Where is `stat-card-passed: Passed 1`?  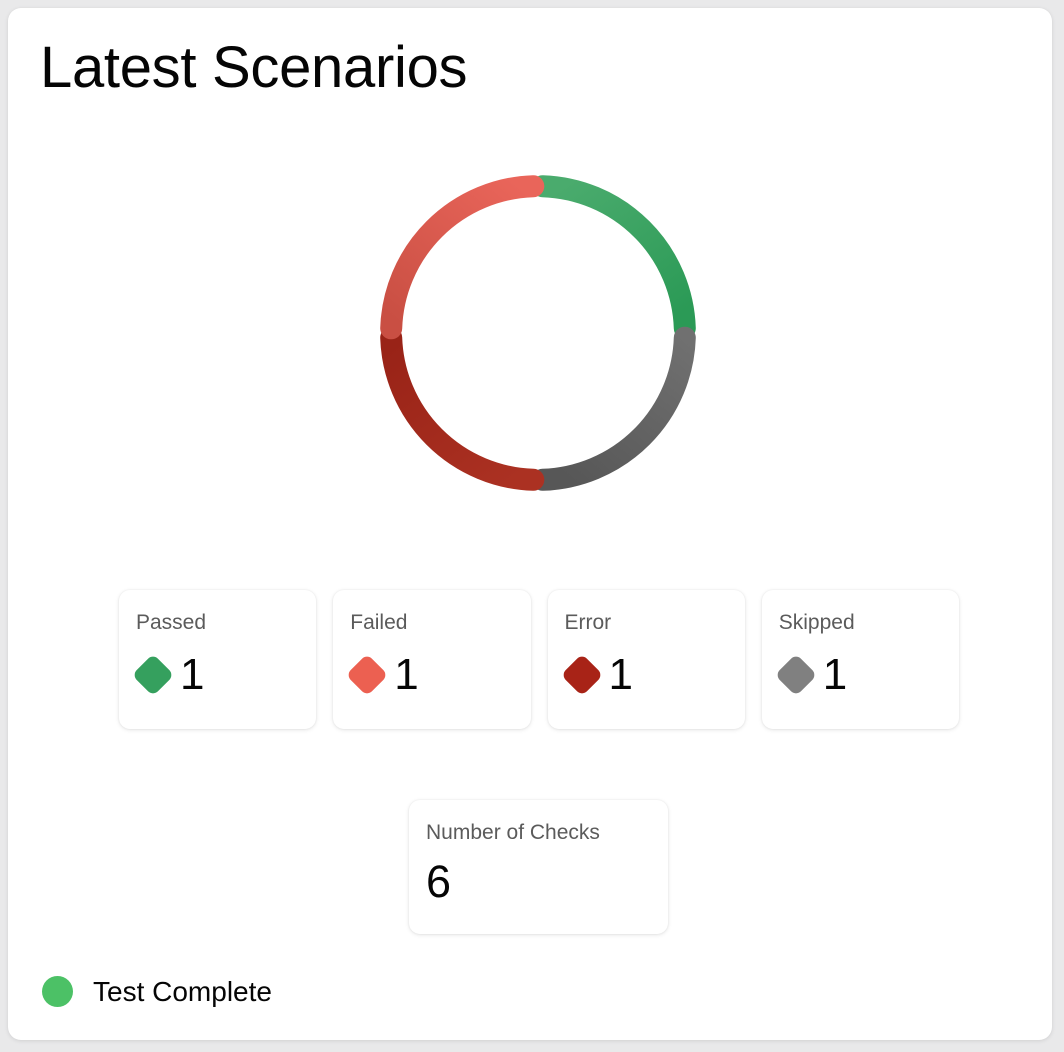
stat-card-passed: Passed 1 is located at coordinates (218, 659).